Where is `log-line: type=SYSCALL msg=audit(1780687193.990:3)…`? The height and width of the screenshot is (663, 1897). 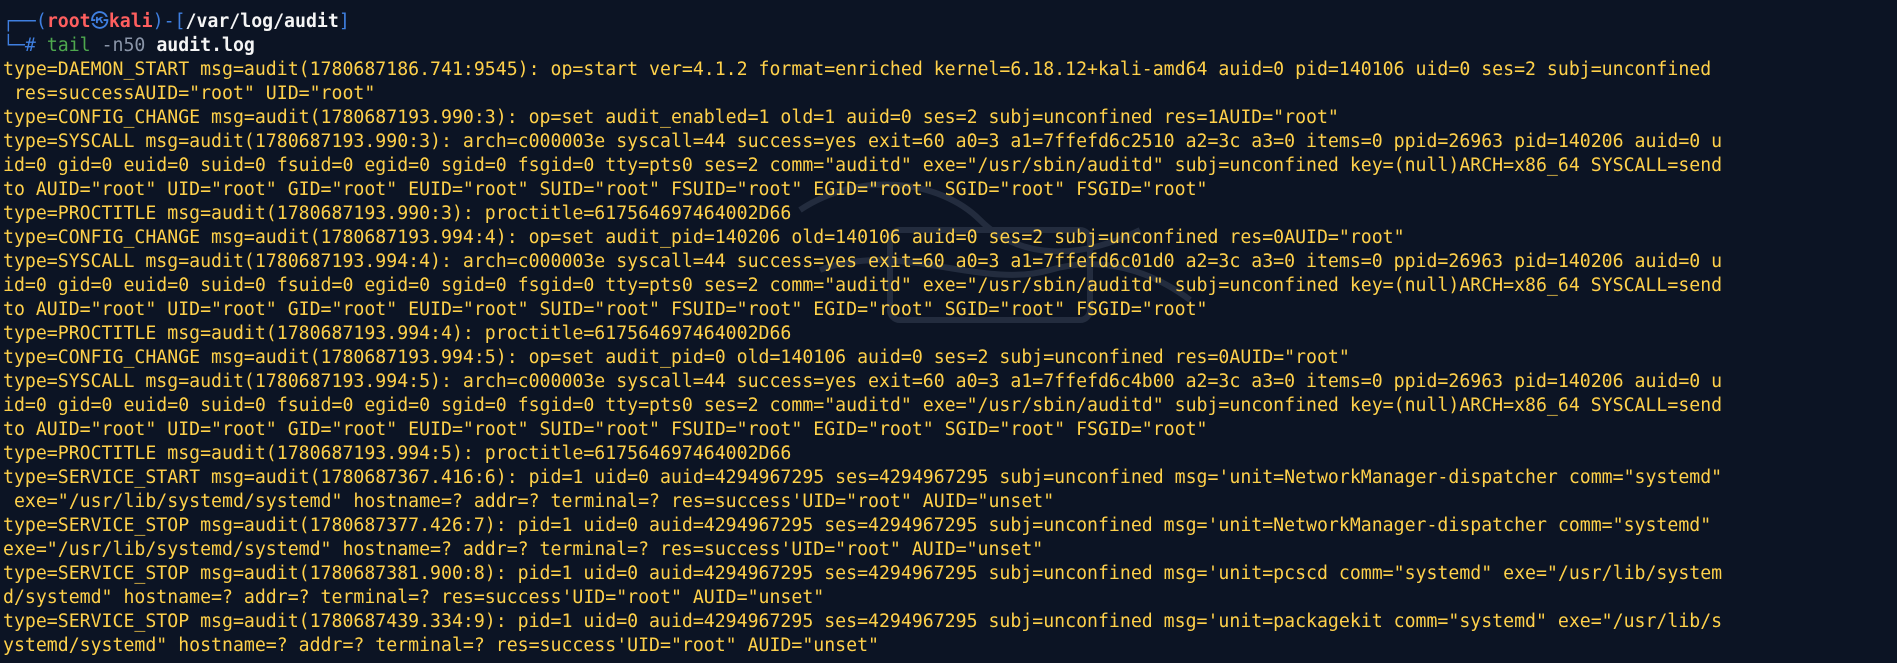 log-line: type=SYSCALL msg=audit(1780687193.990:3)… is located at coordinates (863, 141).